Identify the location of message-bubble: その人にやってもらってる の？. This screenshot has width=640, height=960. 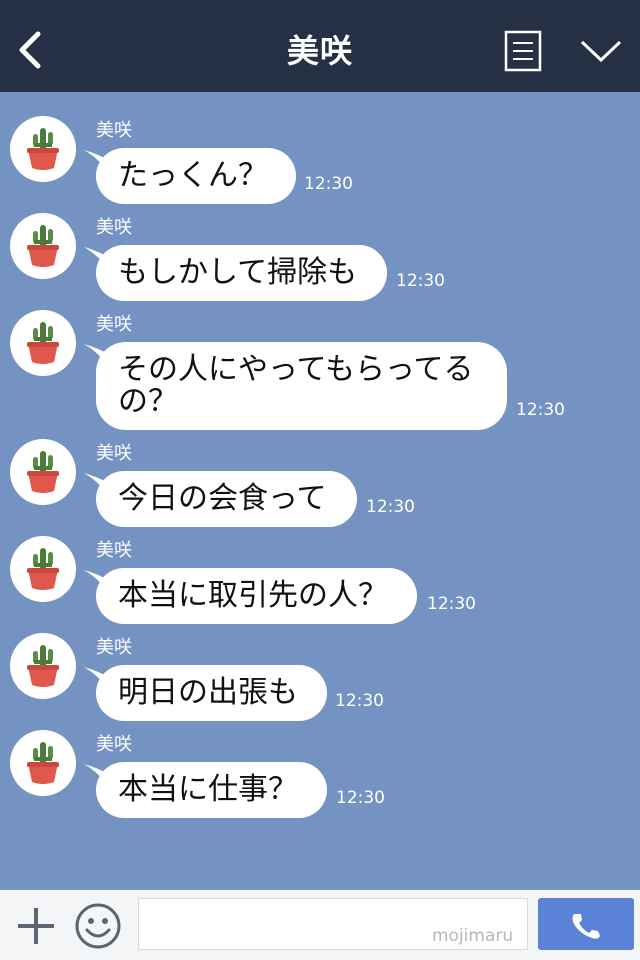
(301, 386).